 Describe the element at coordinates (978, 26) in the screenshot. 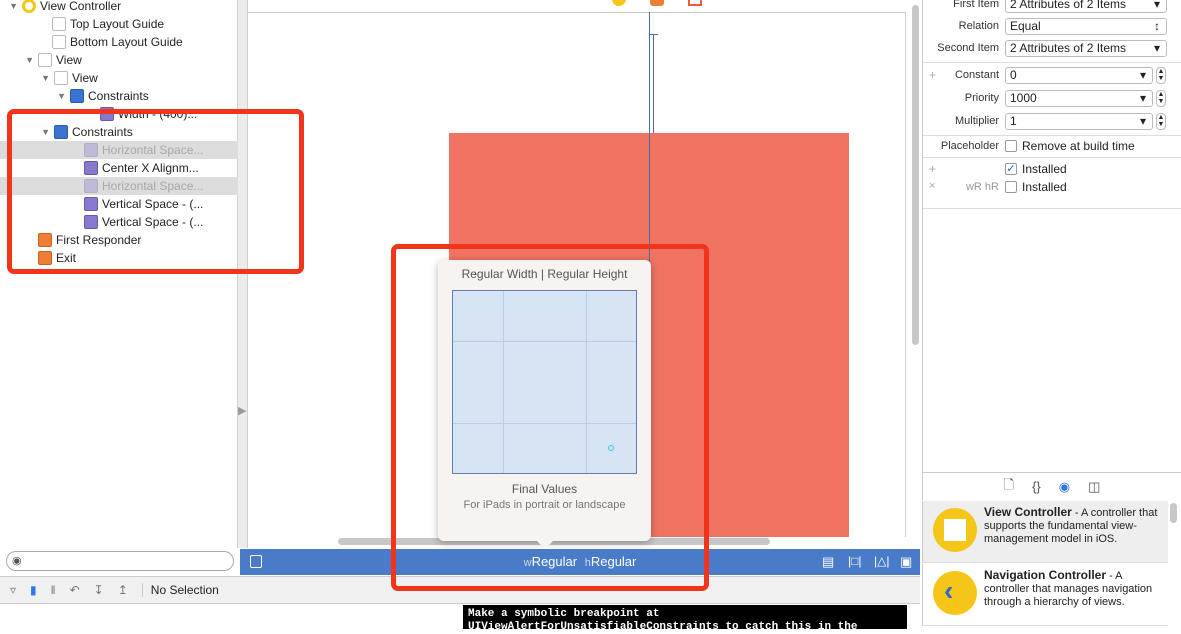

I see `relation-label: Relation` at that location.